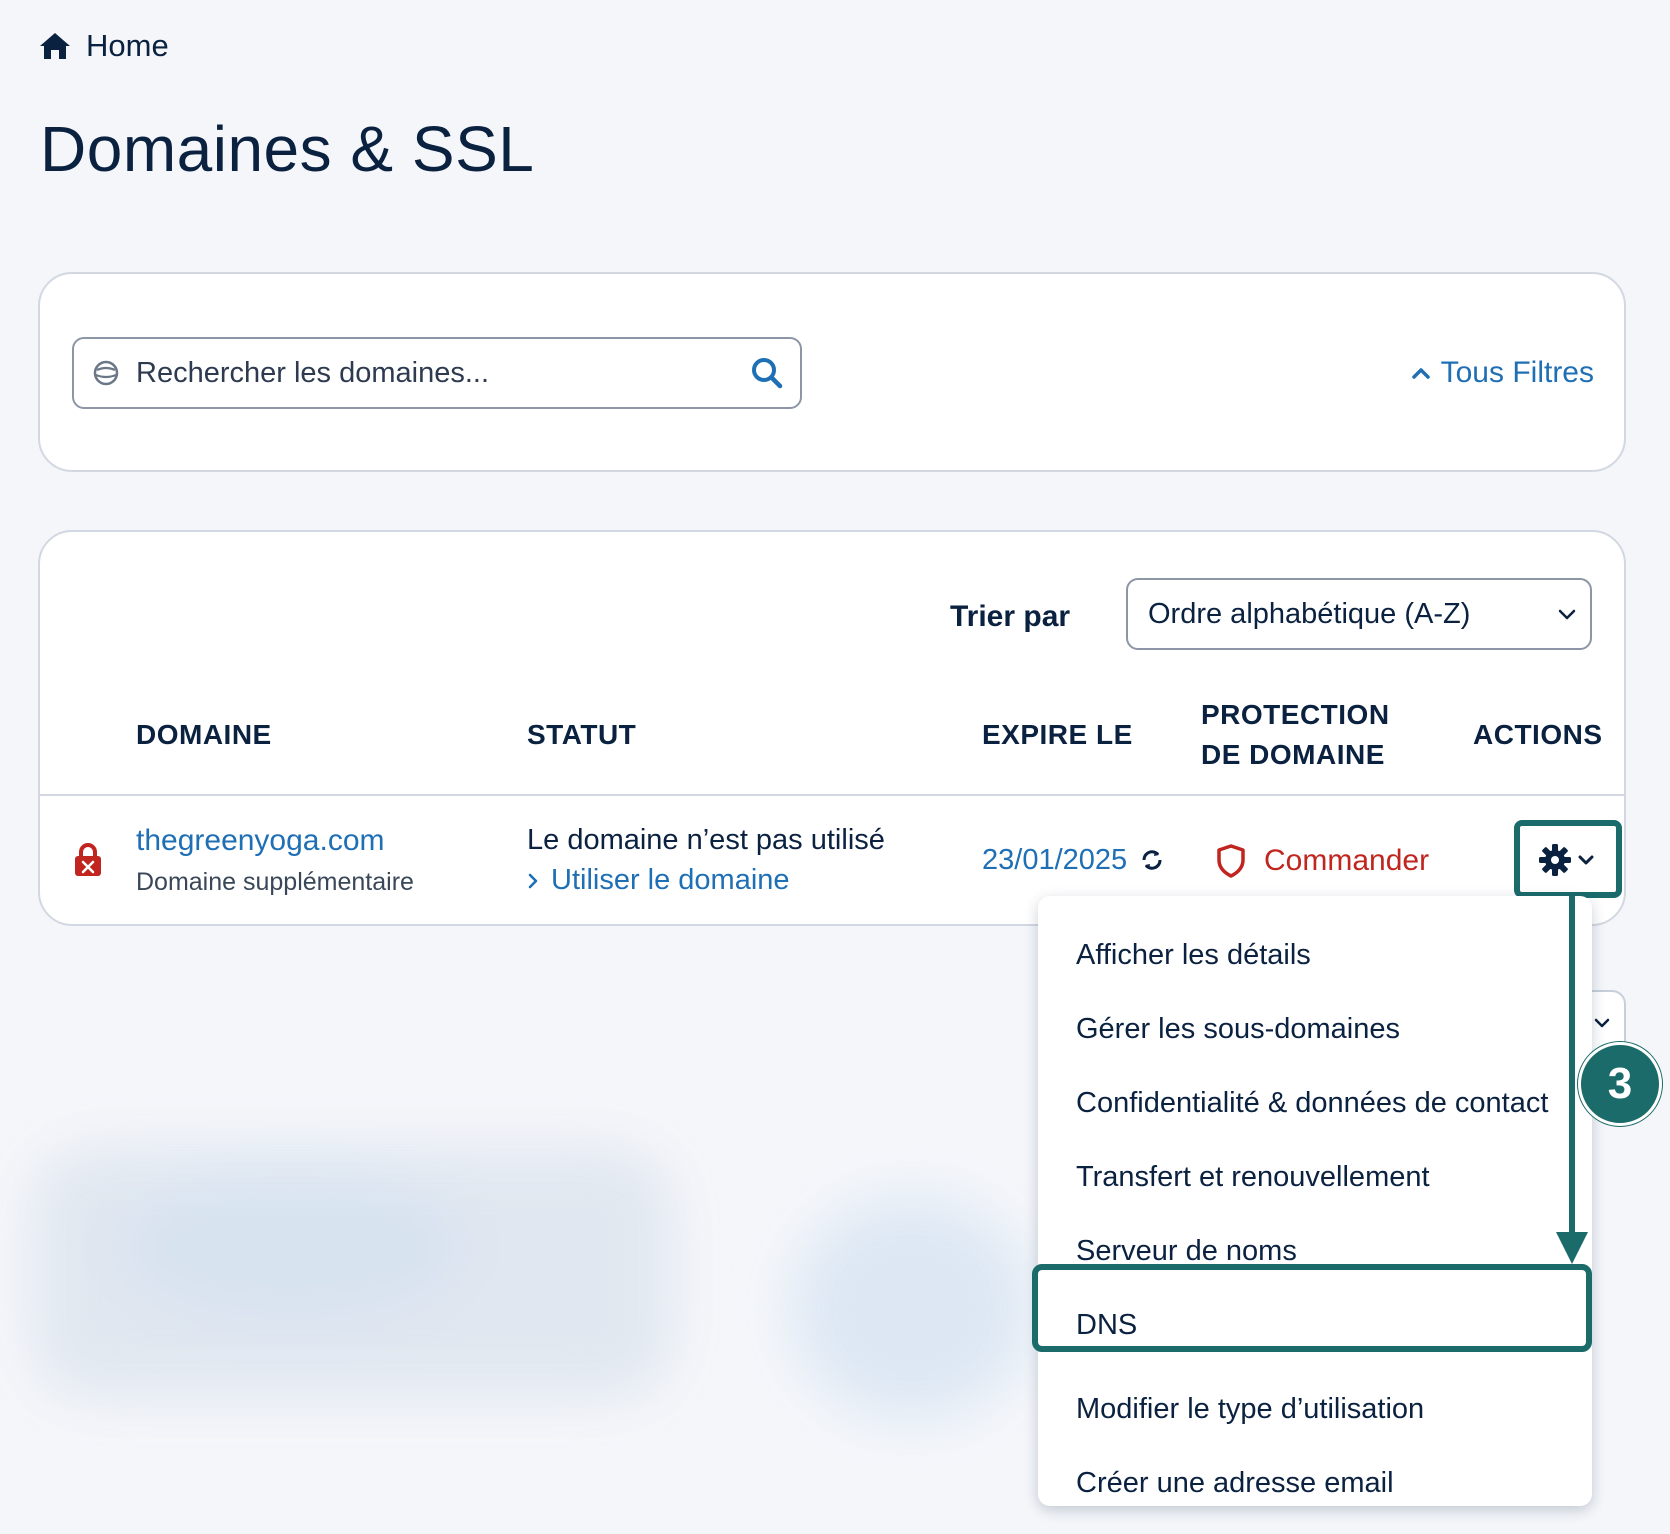  I want to click on globe-icon, so click(106, 373).